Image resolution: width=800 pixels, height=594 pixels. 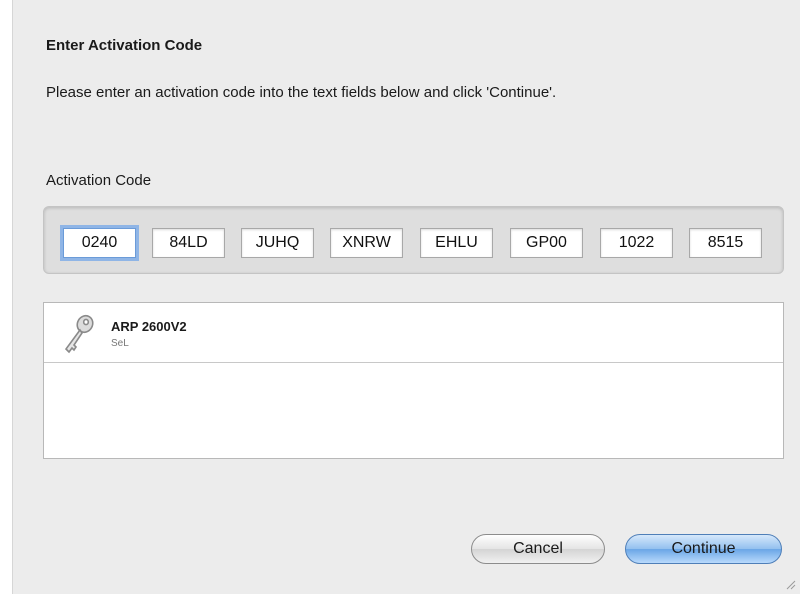 I want to click on product-subtitle: SeL, so click(x=120, y=343).